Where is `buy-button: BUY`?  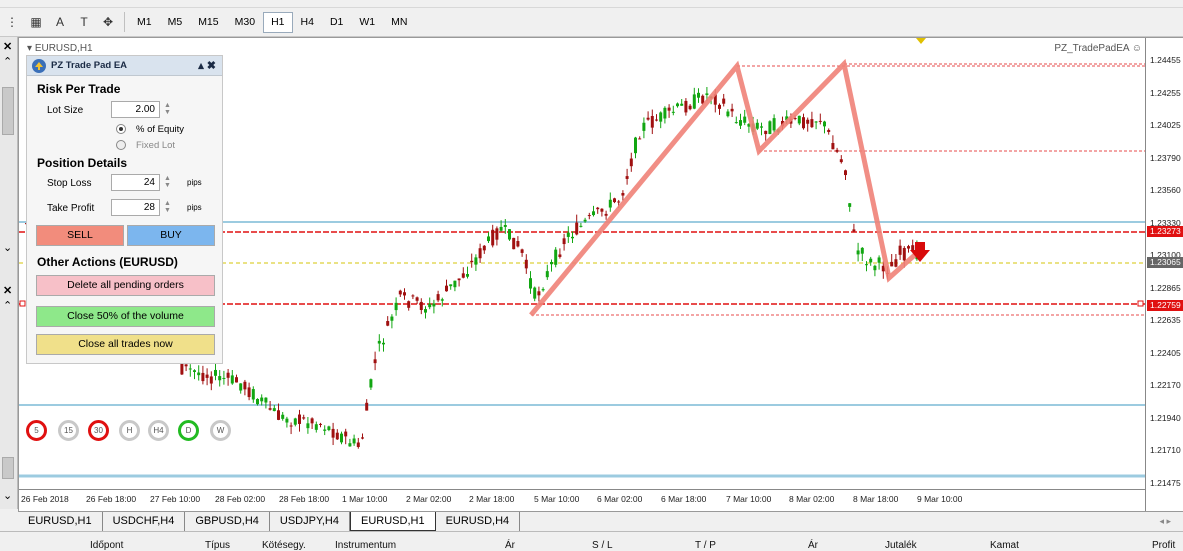 buy-button: BUY is located at coordinates (171, 235).